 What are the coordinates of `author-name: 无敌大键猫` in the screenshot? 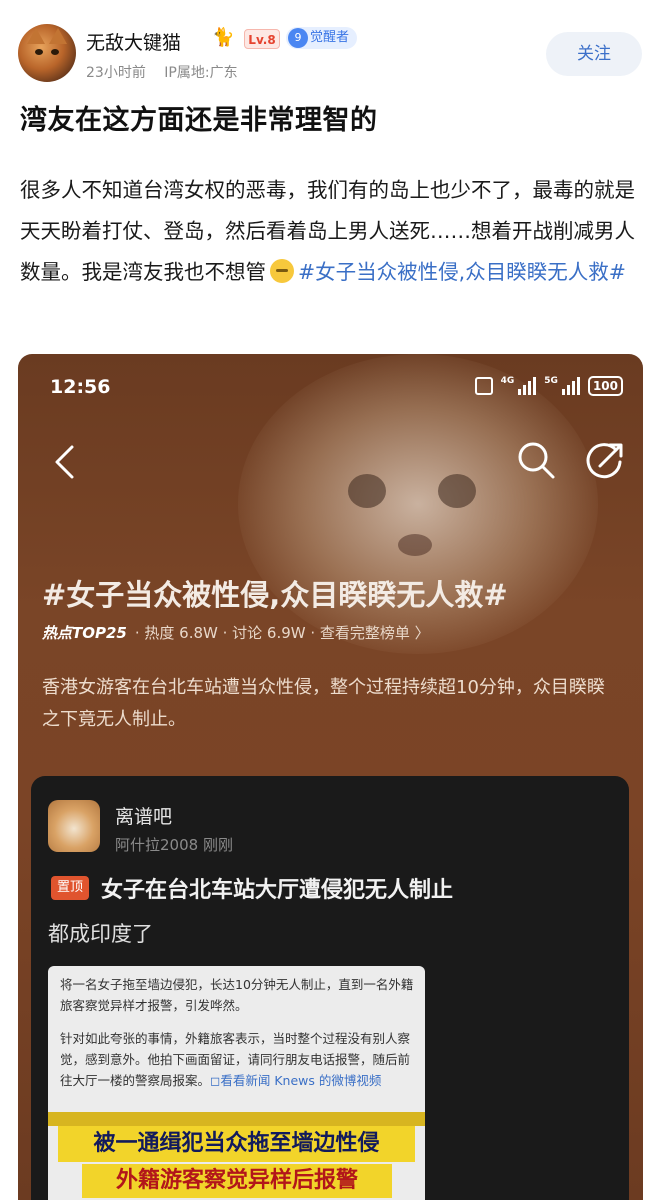 It's located at (133, 41).